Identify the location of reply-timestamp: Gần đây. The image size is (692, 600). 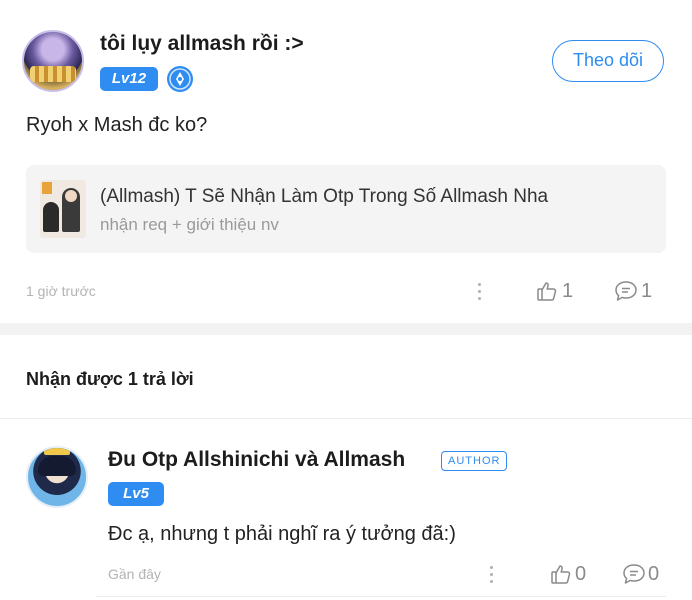
(134, 574).